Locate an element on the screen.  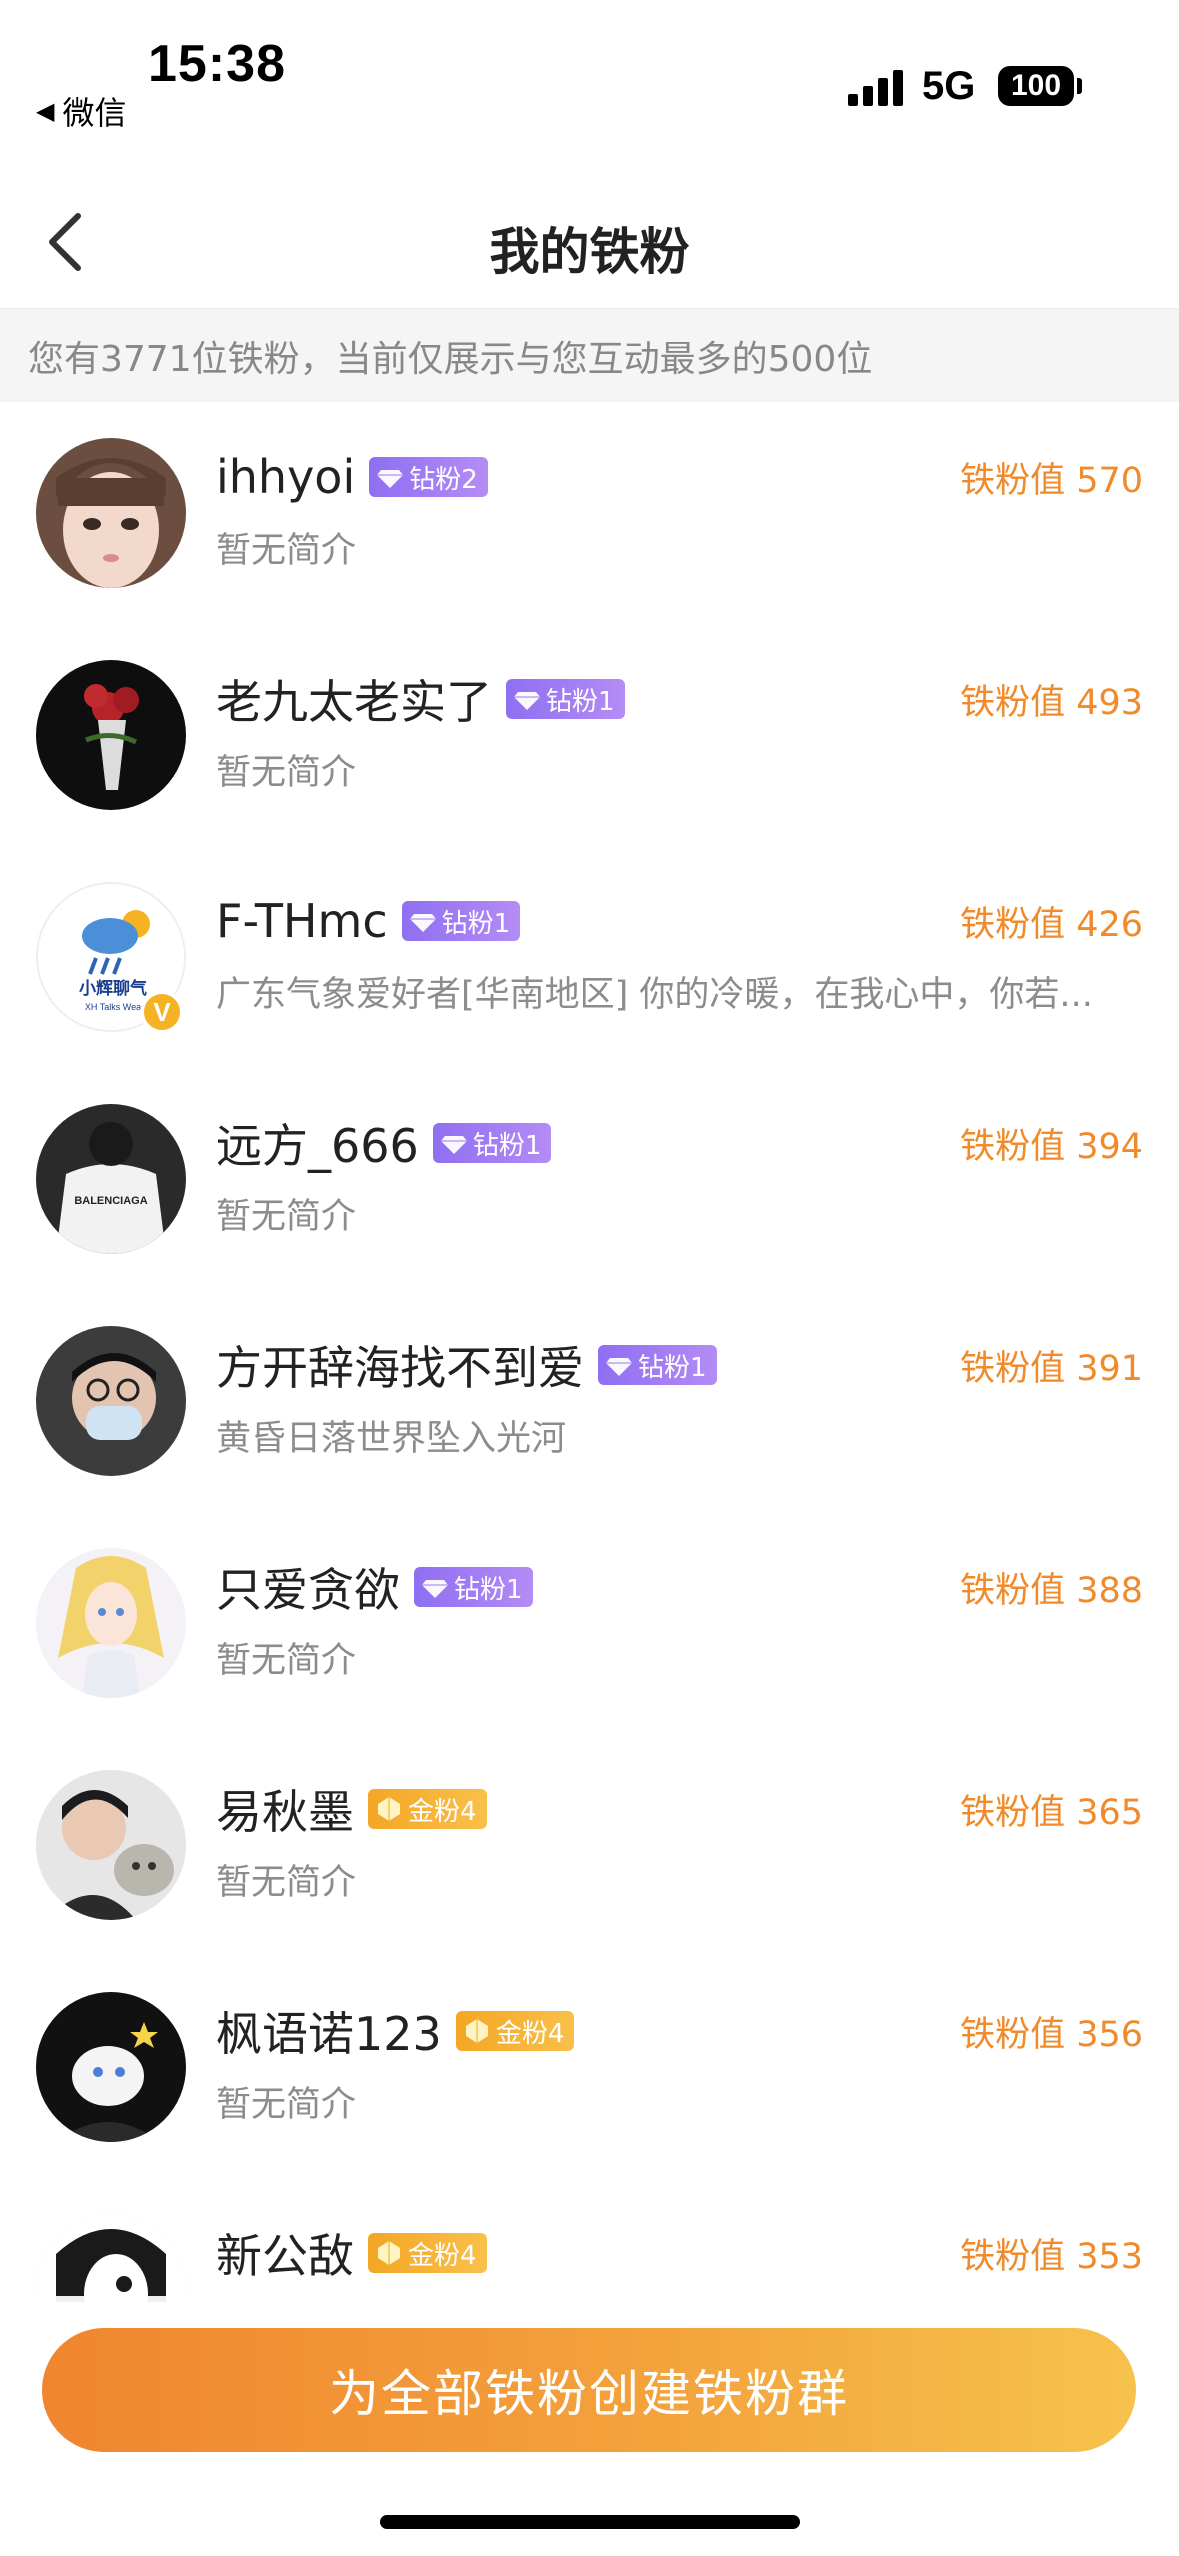
back-triangle-icon: ◀ is located at coordinates (45, 111).